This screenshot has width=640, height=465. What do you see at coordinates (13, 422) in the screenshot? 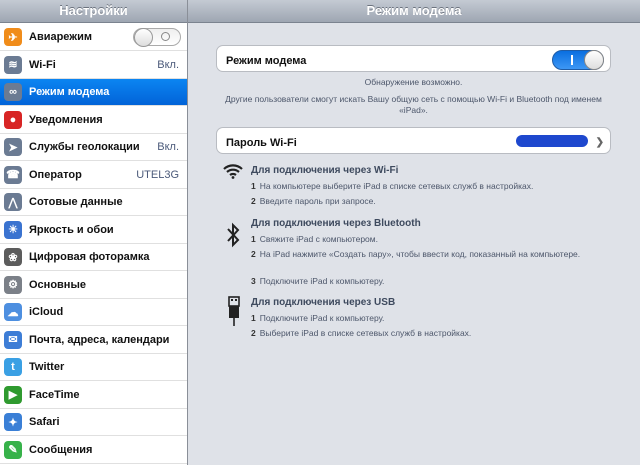
I see `safari-icon: ✦` at bounding box center [13, 422].